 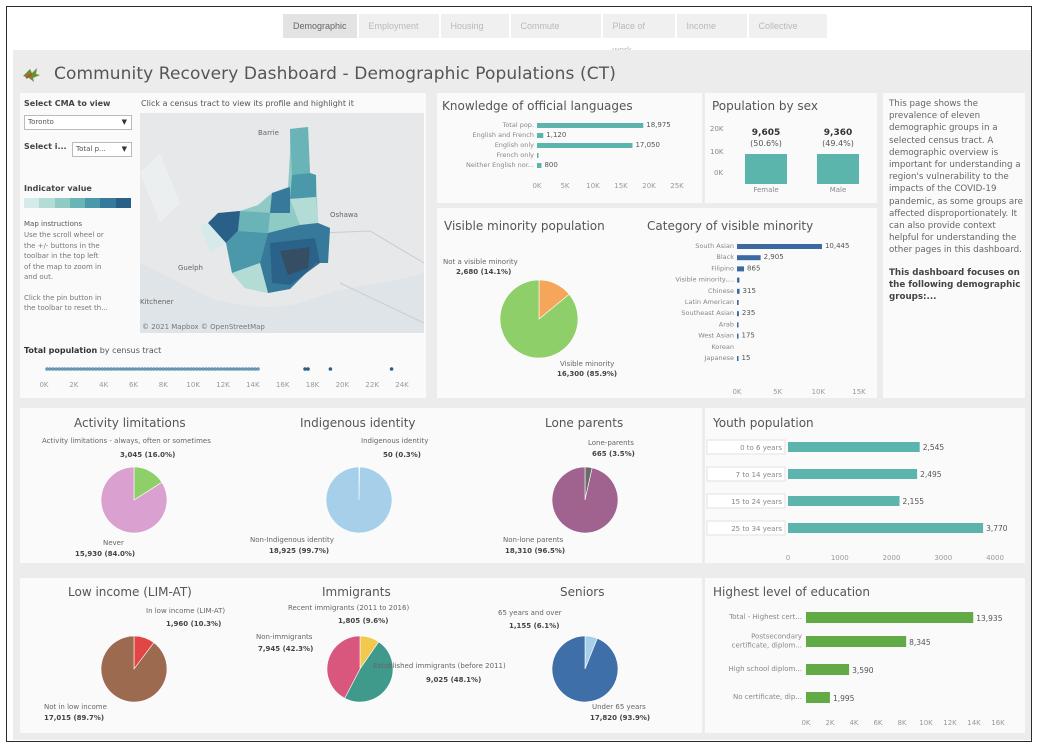 I want to click on low-income-bottom-value: 17,015 (89.7%), so click(x=74, y=718).